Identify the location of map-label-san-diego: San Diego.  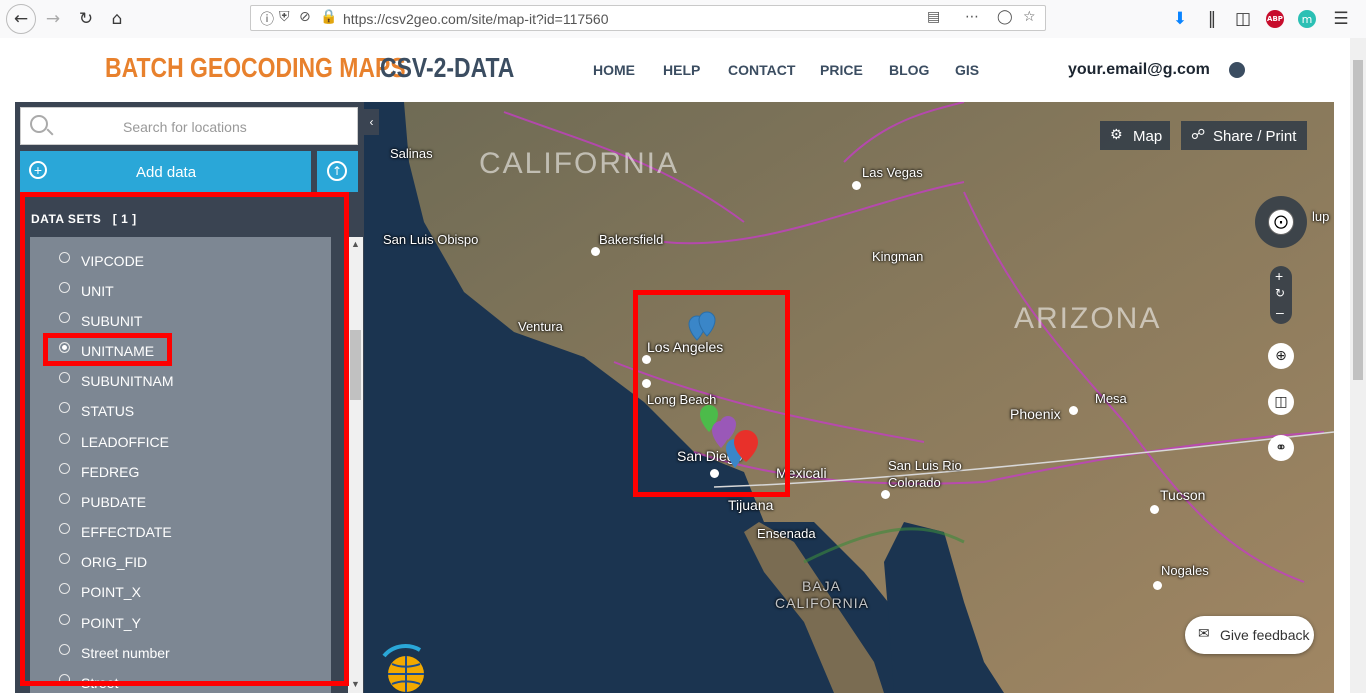
(710, 456).